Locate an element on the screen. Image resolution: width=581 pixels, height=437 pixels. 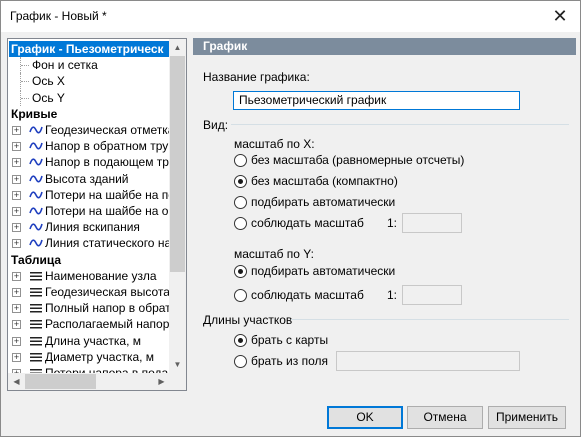
tree-item-label: Потери на шайбе на обр is located at coordinates (107, 211).